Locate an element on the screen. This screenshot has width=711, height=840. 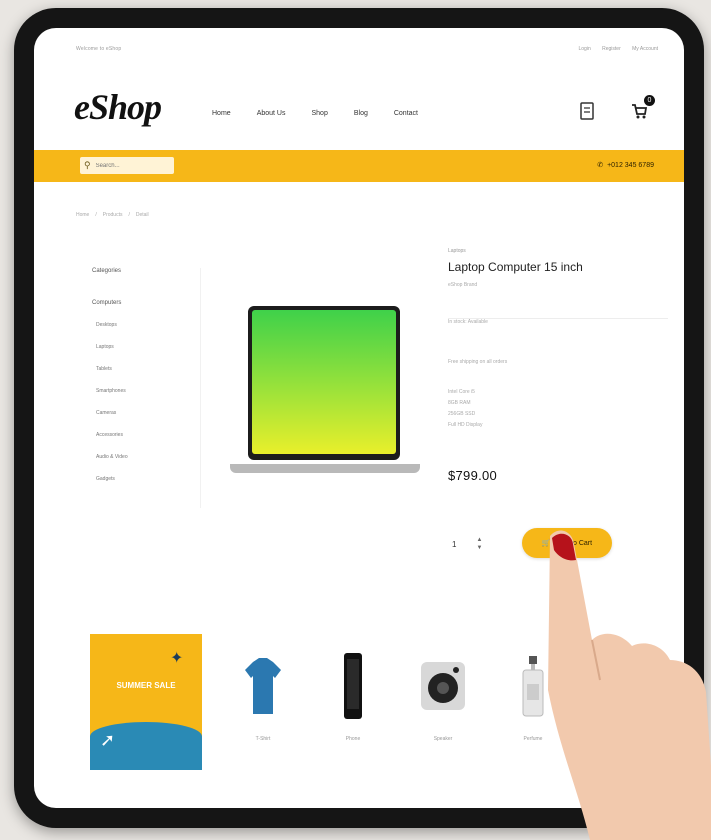
register-link: Register is located at coordinates (611, 49).